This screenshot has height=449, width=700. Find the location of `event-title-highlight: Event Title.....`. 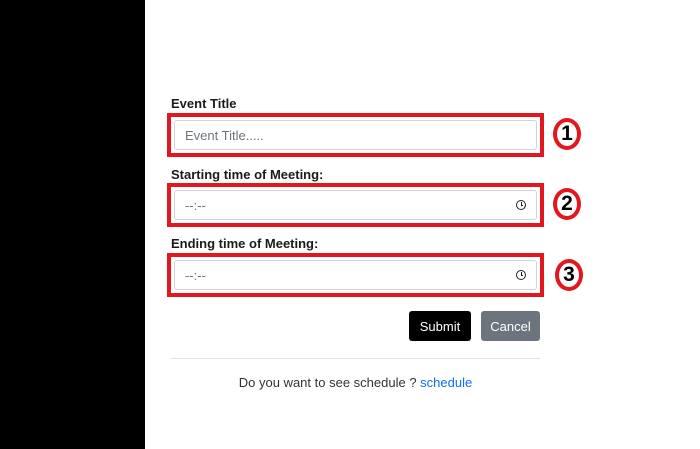

event-title-highlight: Event Title..... is located at coordinates (355, 135).